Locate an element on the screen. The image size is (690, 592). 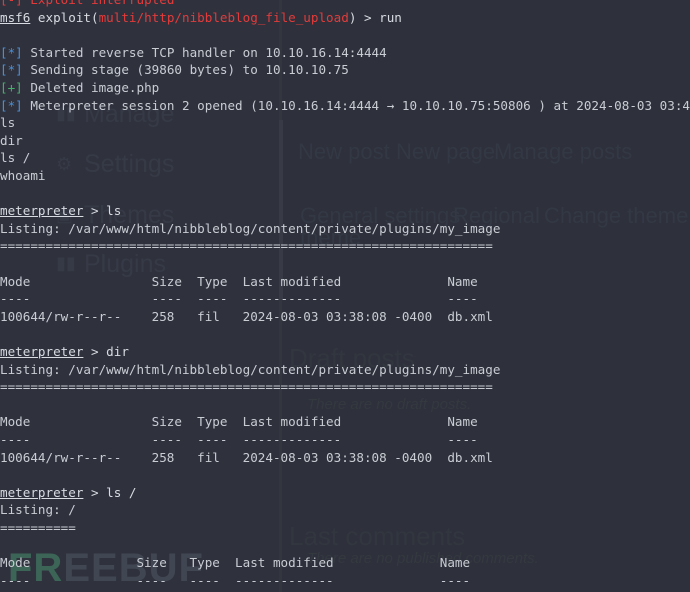
line-hist-dir: dir is located at coordinates (11, 141).